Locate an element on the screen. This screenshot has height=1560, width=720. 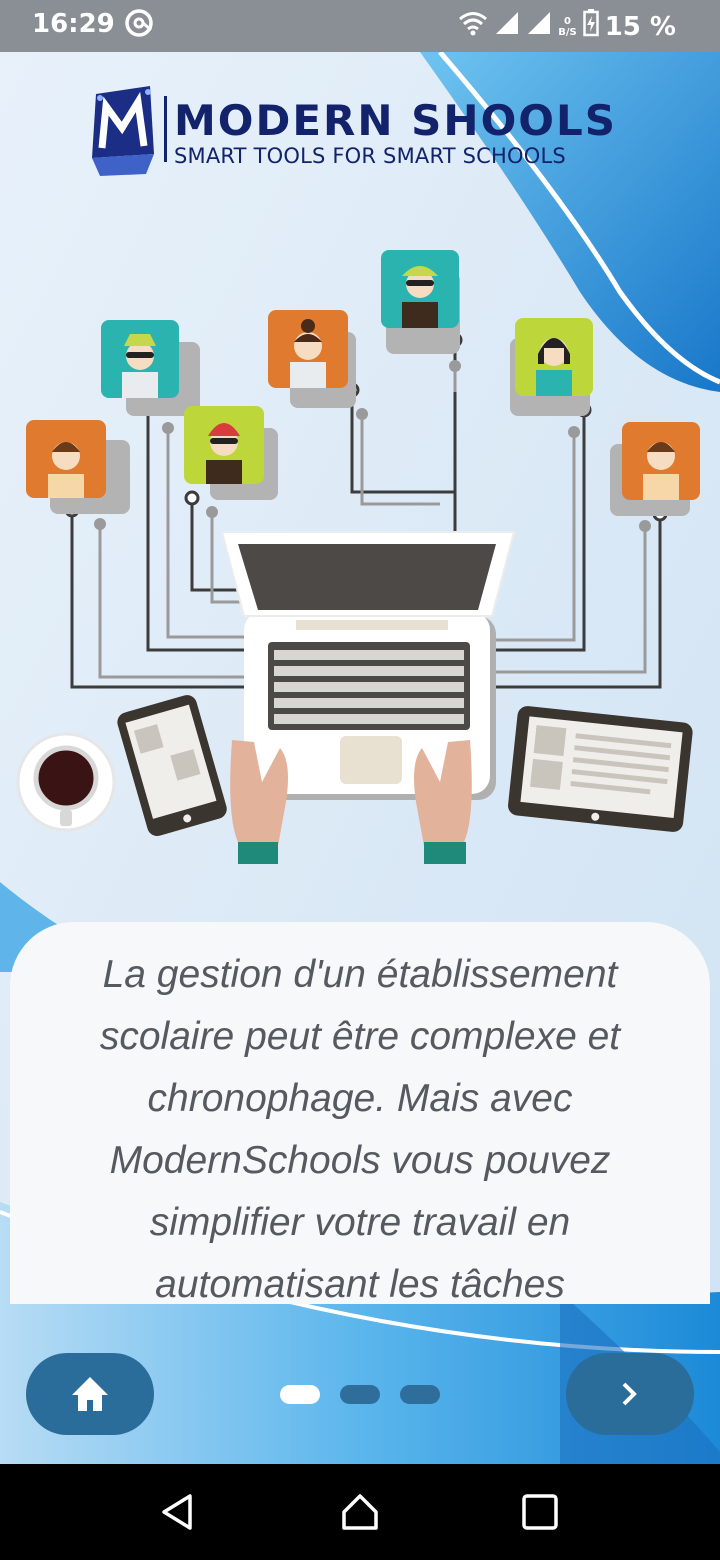
wifi-icon is located at coordinates (473, 26).